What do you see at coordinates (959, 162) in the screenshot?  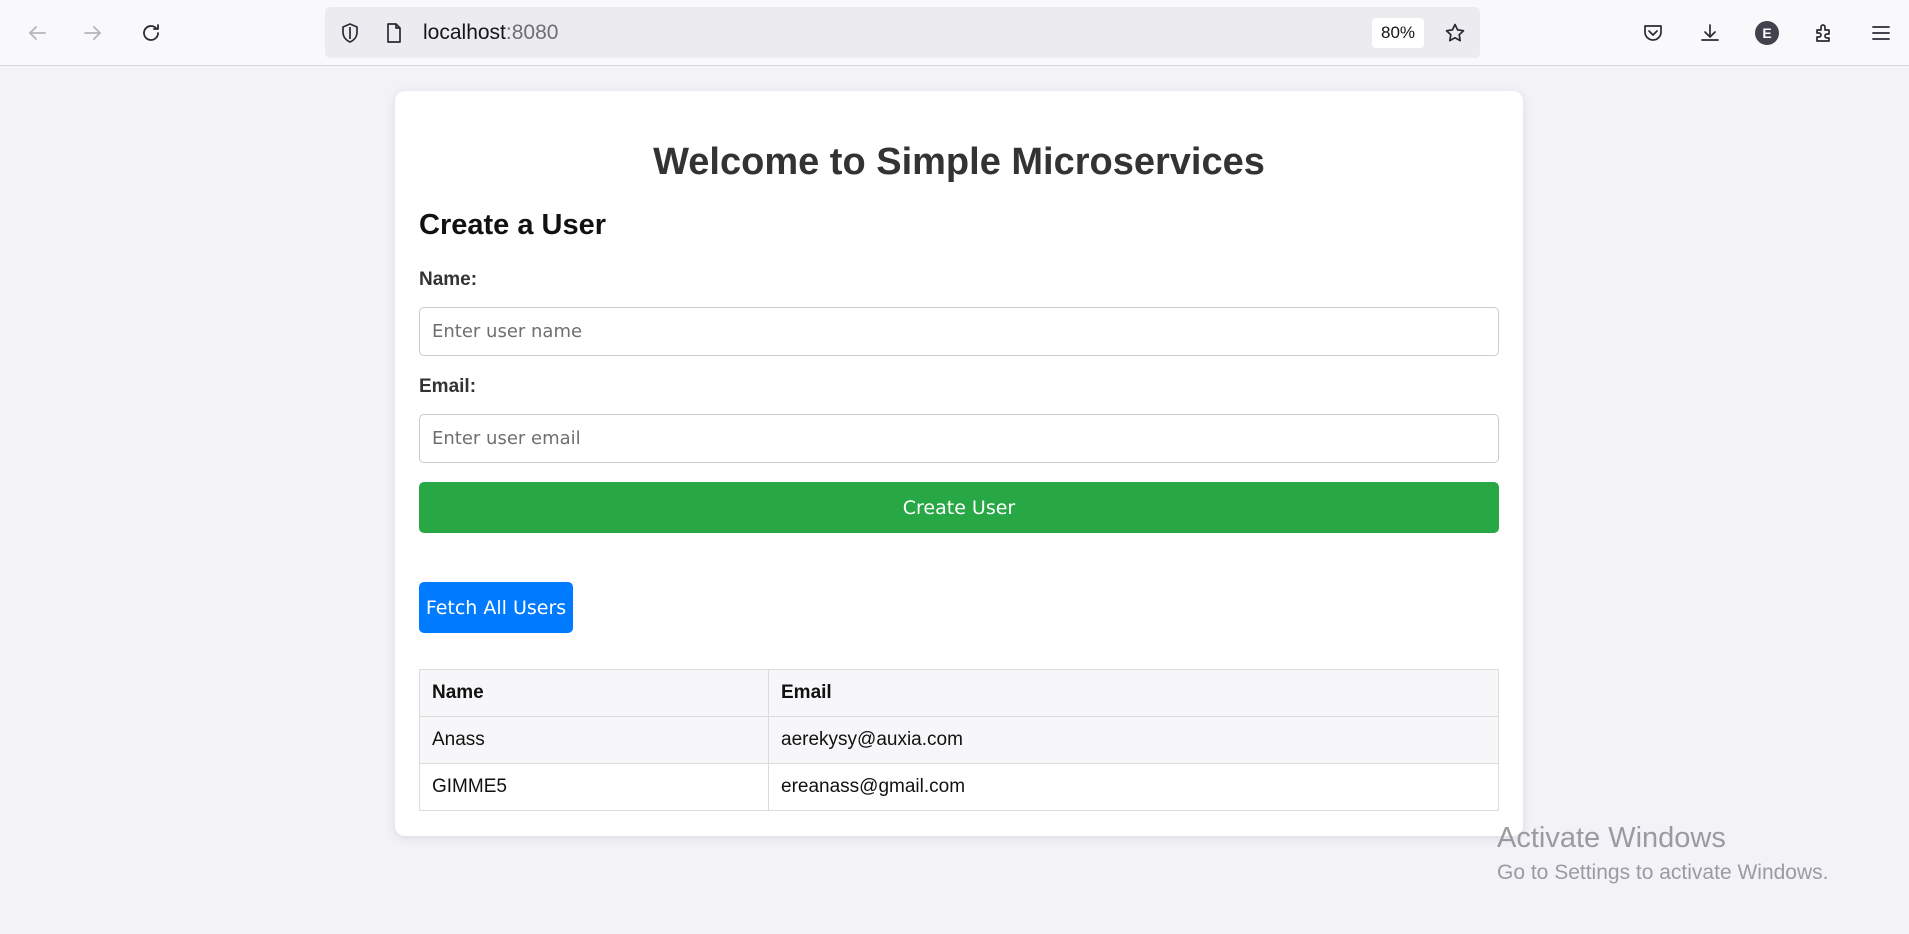 I see `page-title: Welcome to Simple Microservices` at bounding box center [959, 162].